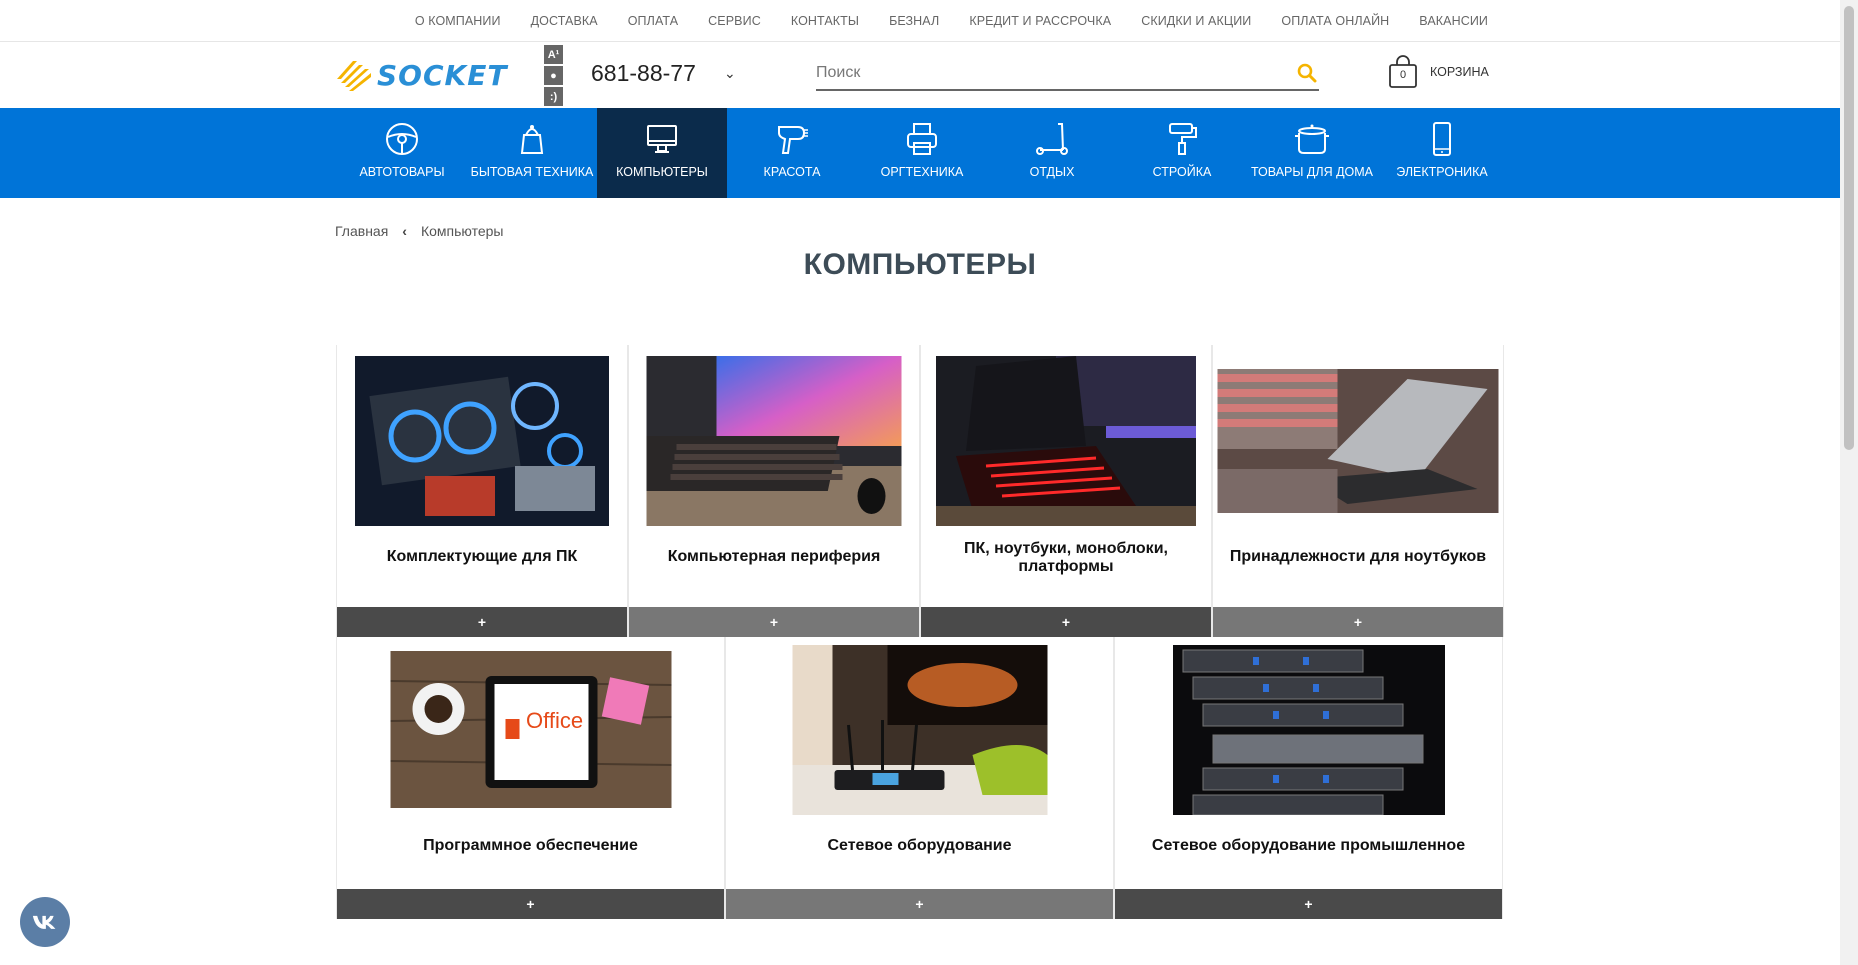 The image size is (1858, 965). Describe the element at coordinates (919, 730) in the screenshot. I see `category-image-network` at that location.